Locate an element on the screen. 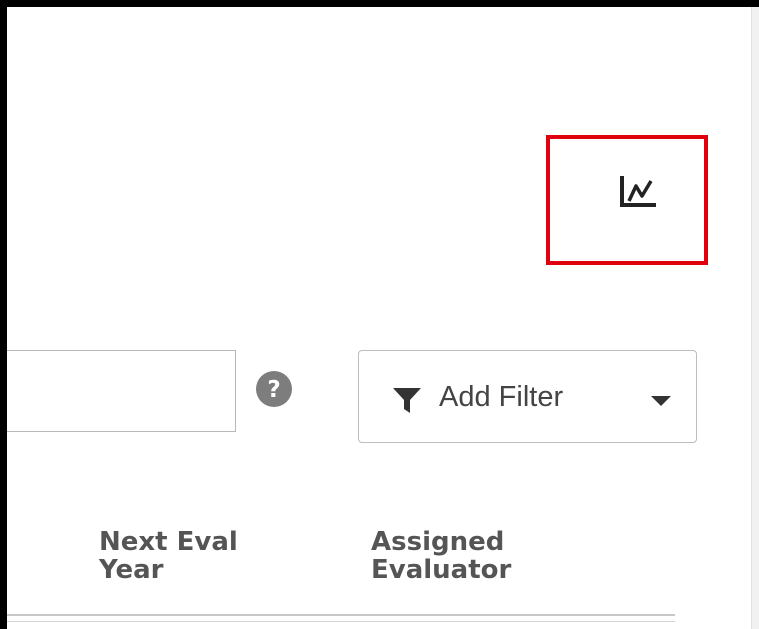 The height and width of the screenshot is (629, 759). search-input is located at coordinates (121, 391).